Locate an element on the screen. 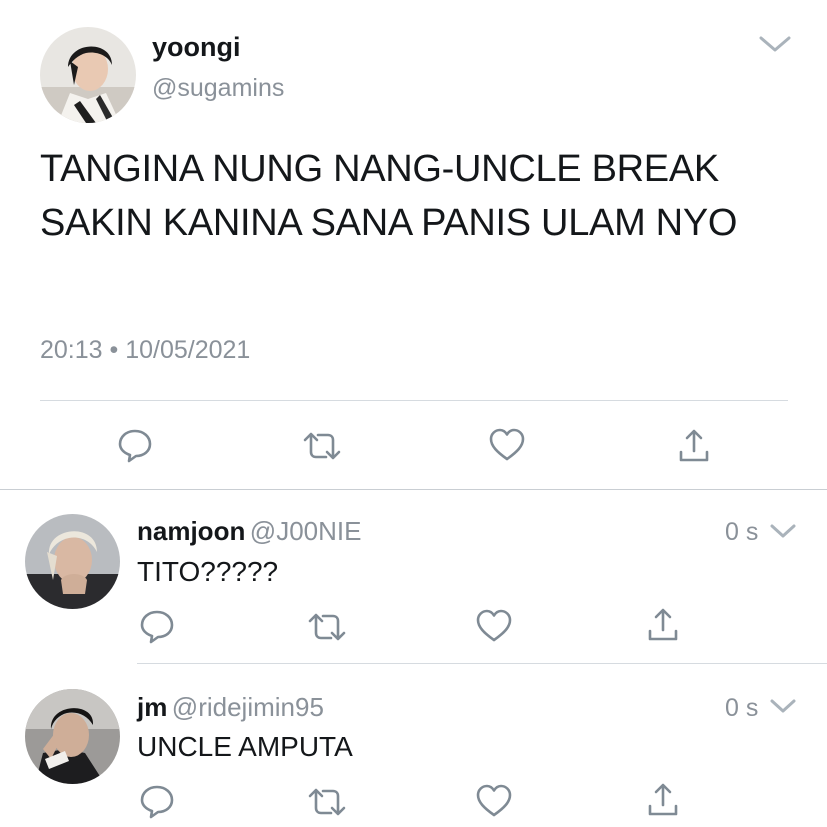 This screenshot has height=827, width=827. reply-author-handle: @ridejimin95 is located at coordinates (248, 707).